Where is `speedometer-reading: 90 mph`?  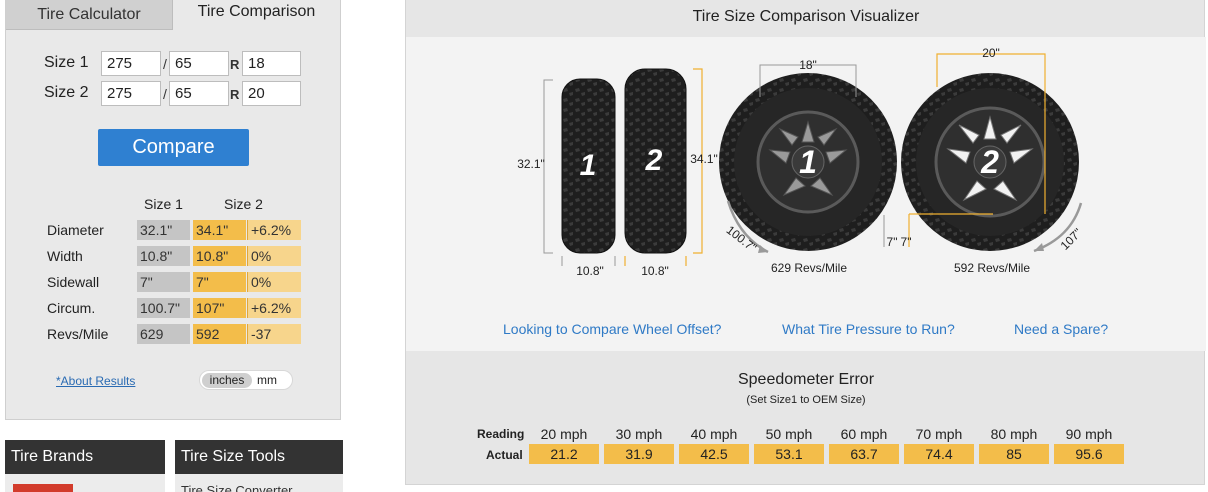 speedometer-reading: 90 mph is located at coordinates (1089, 434).